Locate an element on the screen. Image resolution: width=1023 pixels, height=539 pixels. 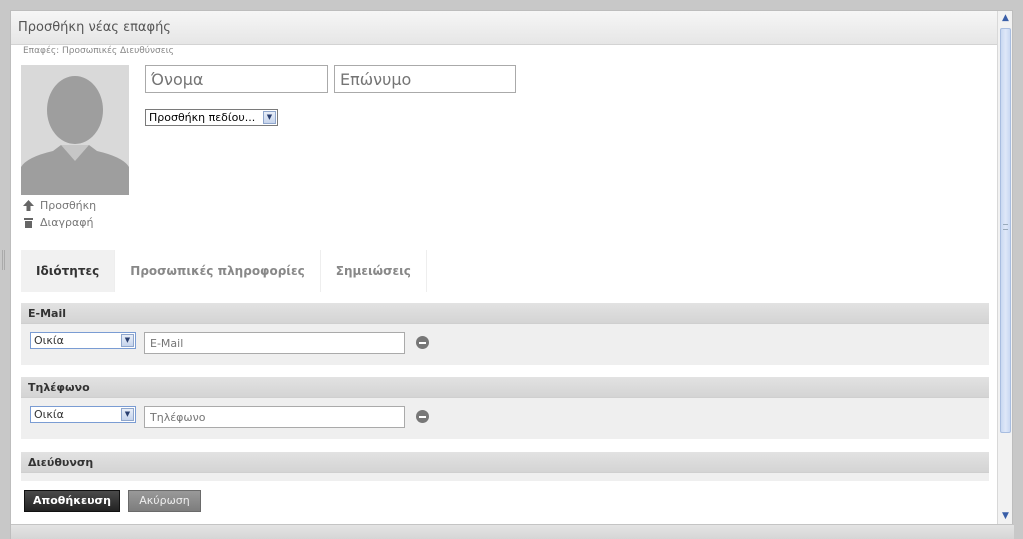
person-silhouette-icon is located at coordinates (75, 130).